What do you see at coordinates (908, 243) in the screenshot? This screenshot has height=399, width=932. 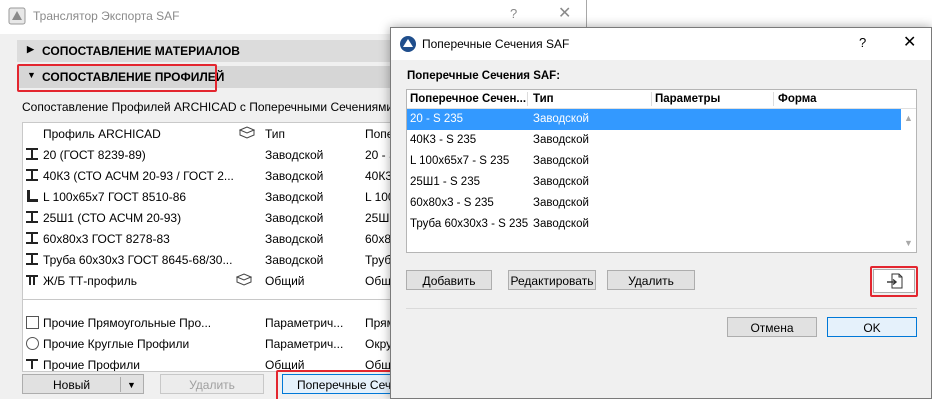 I see `scroll-down-icon: ▼` at bounding box center [908, 243].